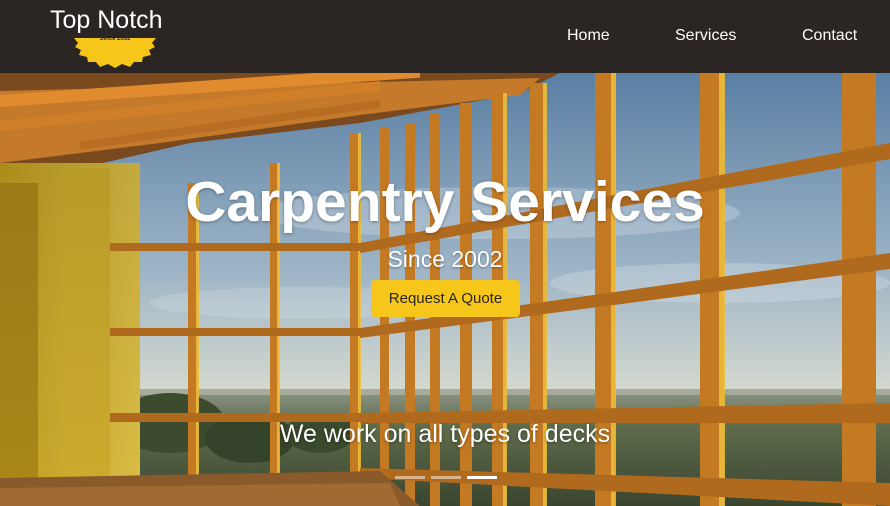 This screenshot has width=890, height=506. I want to click on request-quote-button: Request A Quote, so click(445, 298).